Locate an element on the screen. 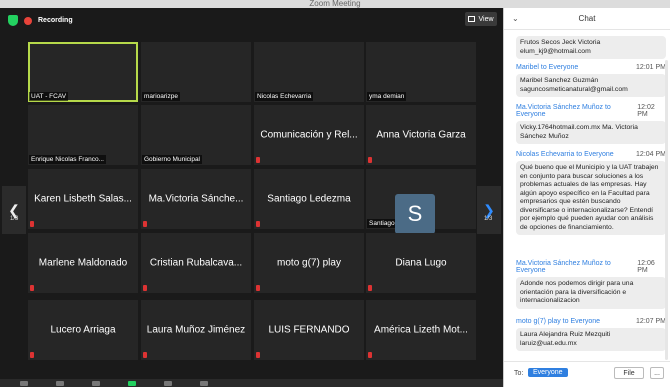  participant-label: marioarizpe is located at coordinates (161, 96).